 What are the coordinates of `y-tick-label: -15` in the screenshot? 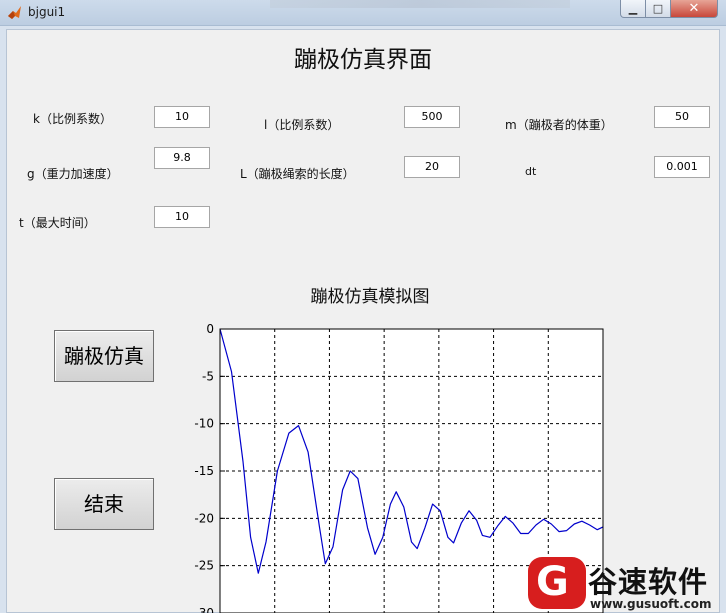 It's located at (204, 471).